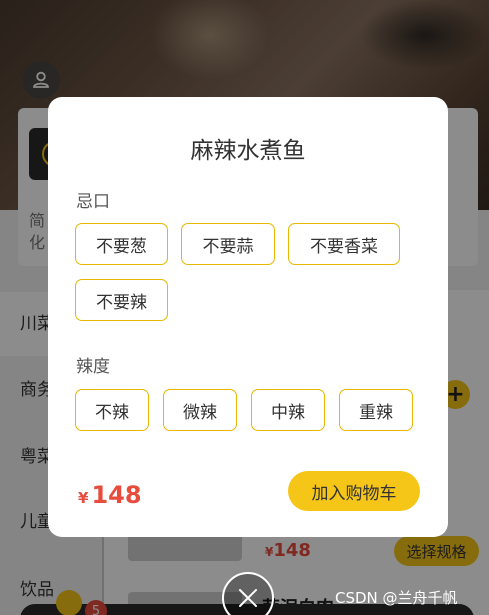 This screenshot has width=489, height=615. What do you see at coordinates (112, 410) in the screenshot?
I see `option-not-spicy: 不辣` at bounding box center [112, 410].